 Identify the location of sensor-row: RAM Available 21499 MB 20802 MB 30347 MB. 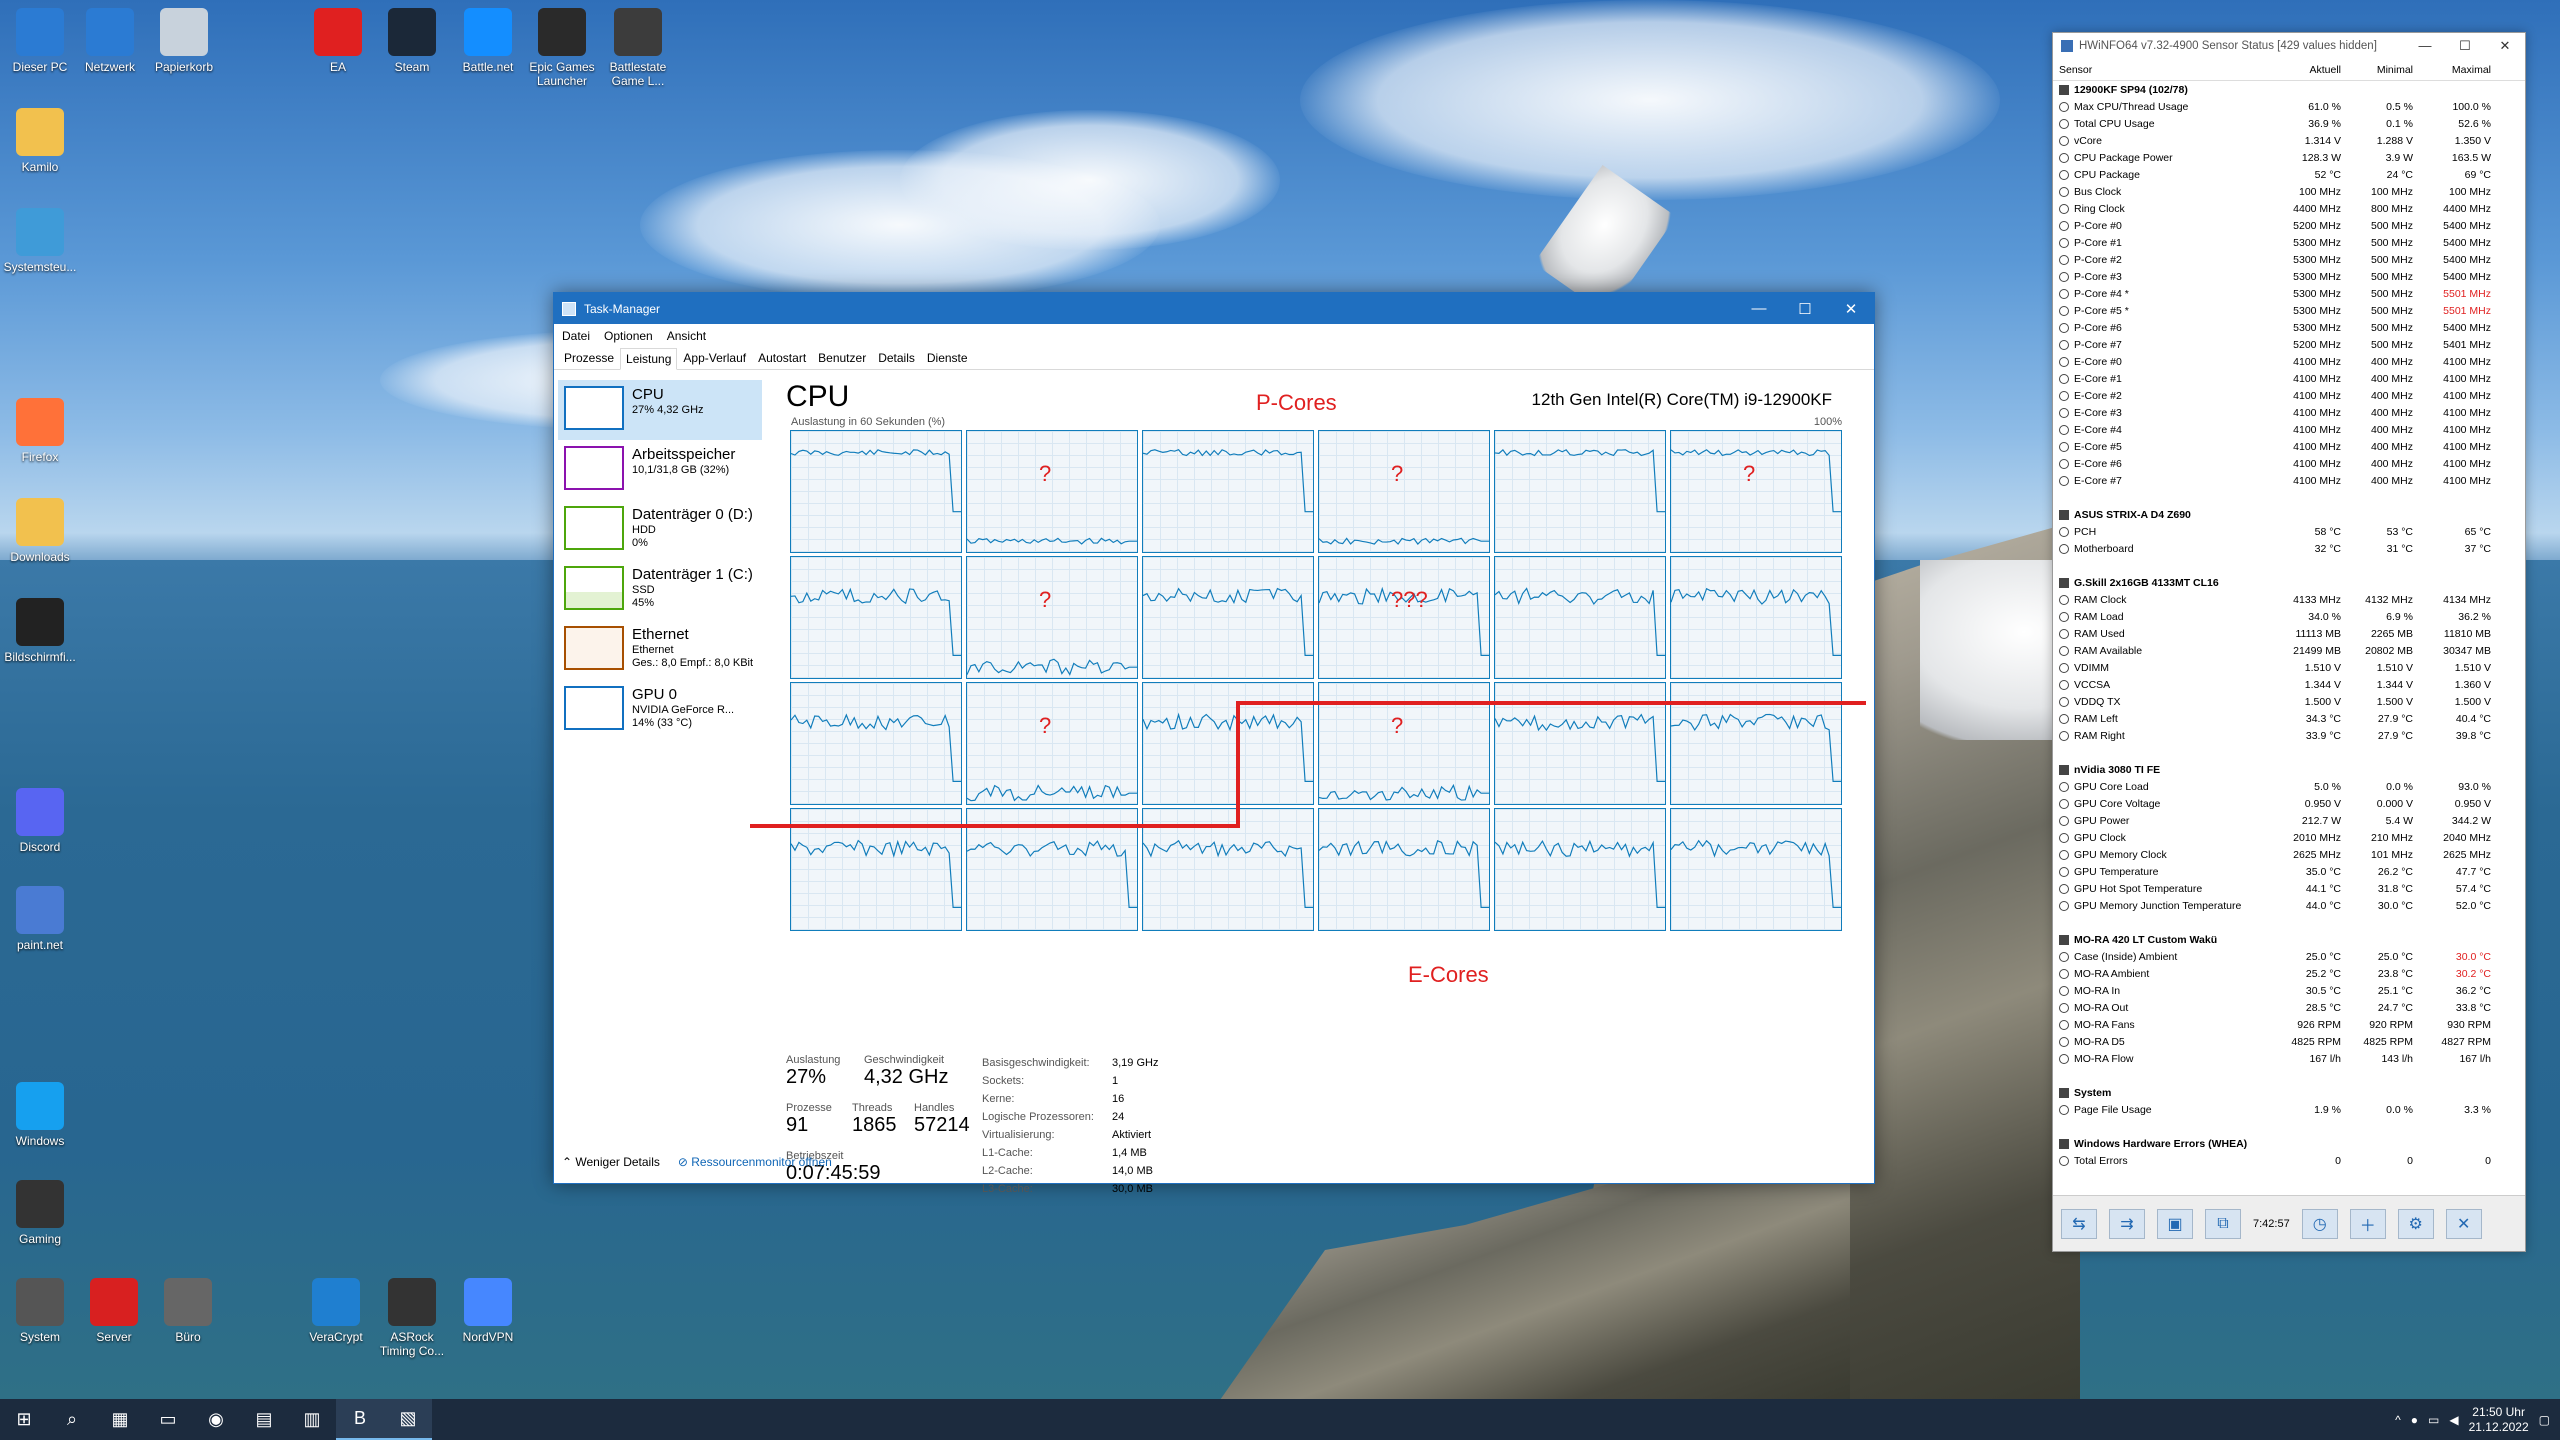
(2289, 650).